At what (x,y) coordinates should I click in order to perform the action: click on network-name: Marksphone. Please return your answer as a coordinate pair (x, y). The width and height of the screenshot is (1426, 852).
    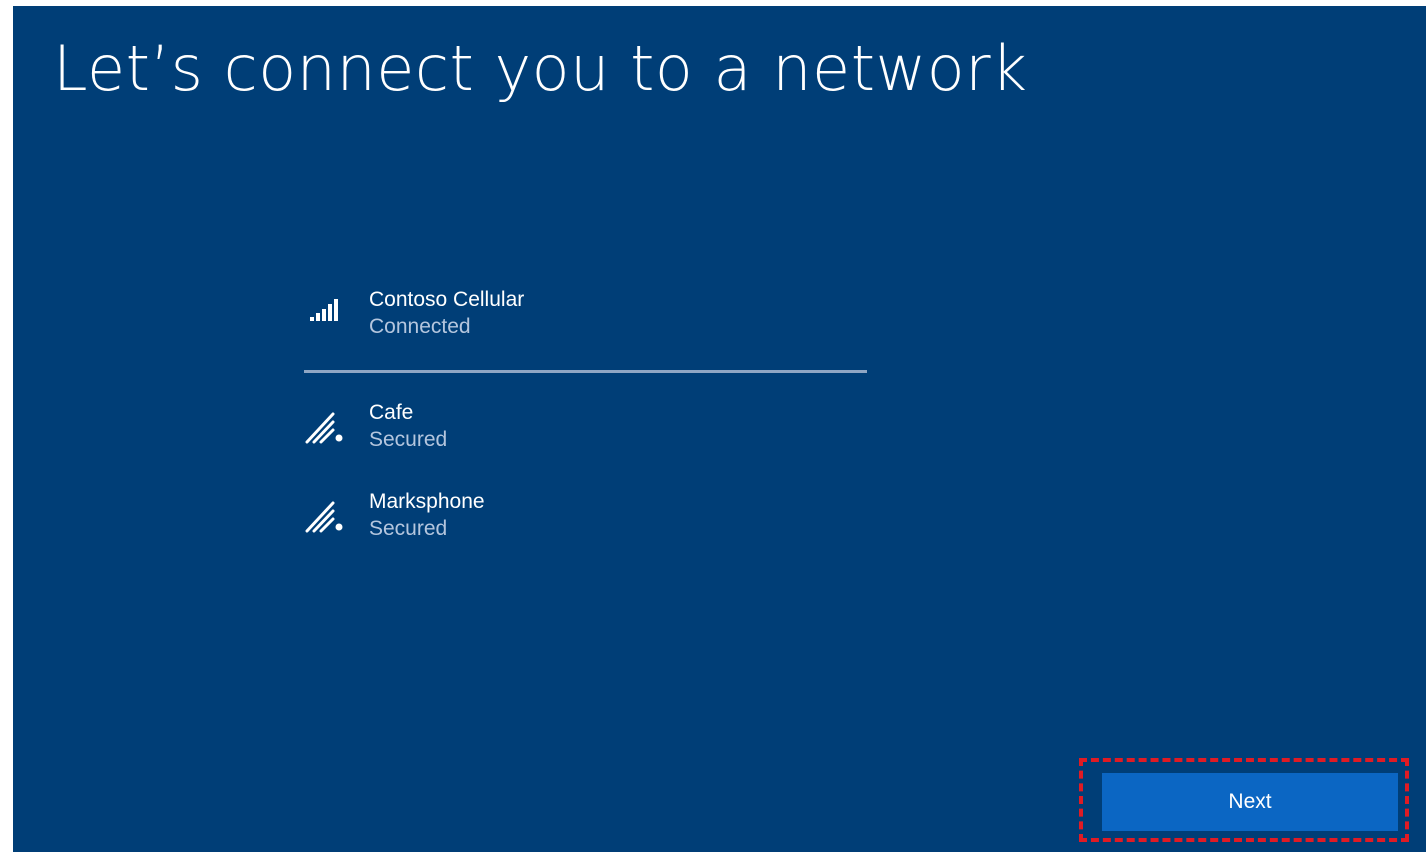
    Looking at the image, I should click on (427, 501).